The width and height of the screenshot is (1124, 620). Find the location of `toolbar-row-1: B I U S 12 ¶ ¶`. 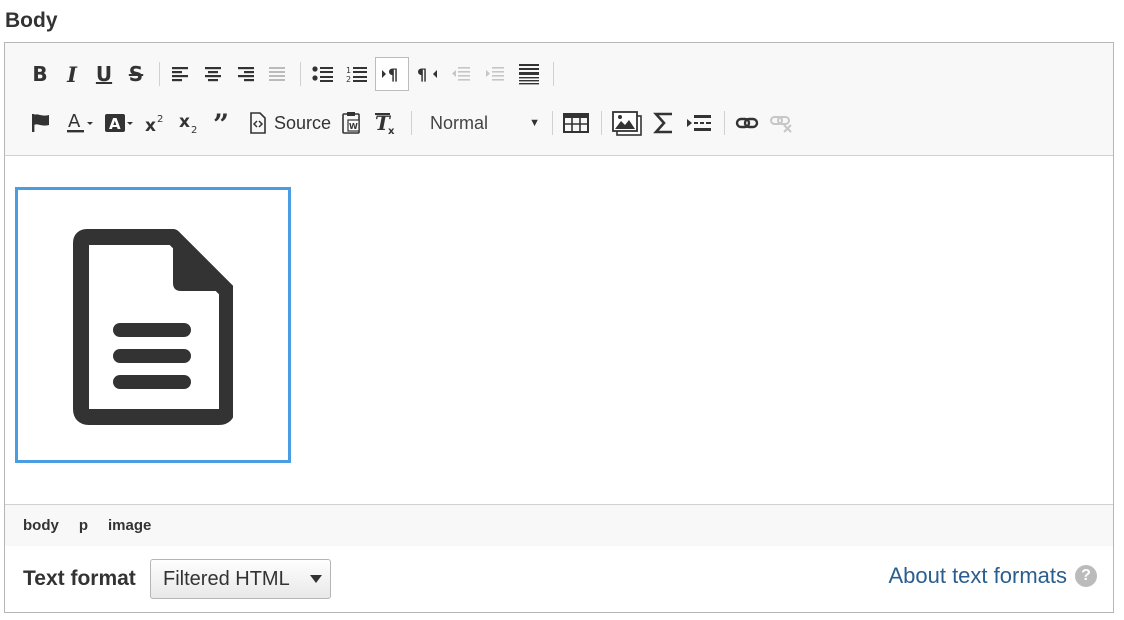

toolbar-row-1: B I U S 12 ¶ ¶ is located at coordinates (292, 74).